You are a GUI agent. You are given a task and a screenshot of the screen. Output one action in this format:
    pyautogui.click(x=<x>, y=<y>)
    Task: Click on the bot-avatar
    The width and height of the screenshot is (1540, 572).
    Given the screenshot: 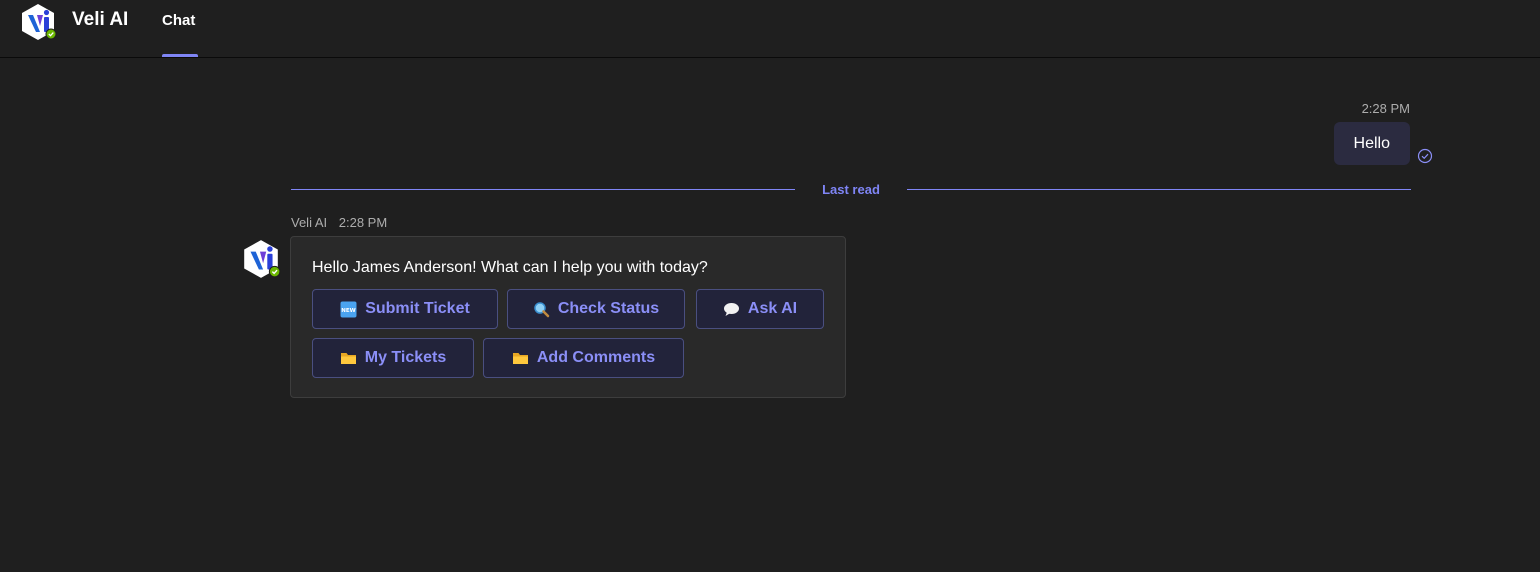 What is the action you would take?
    pyautogui.click(x=261, y=259)
    